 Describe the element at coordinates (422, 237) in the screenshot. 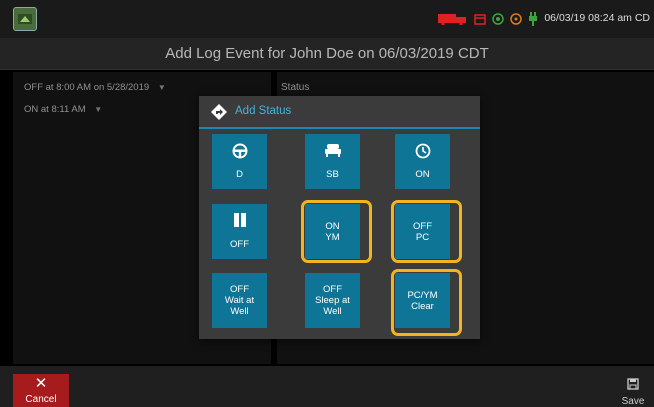

I see `status-tile-sublabel: PC` at that location.